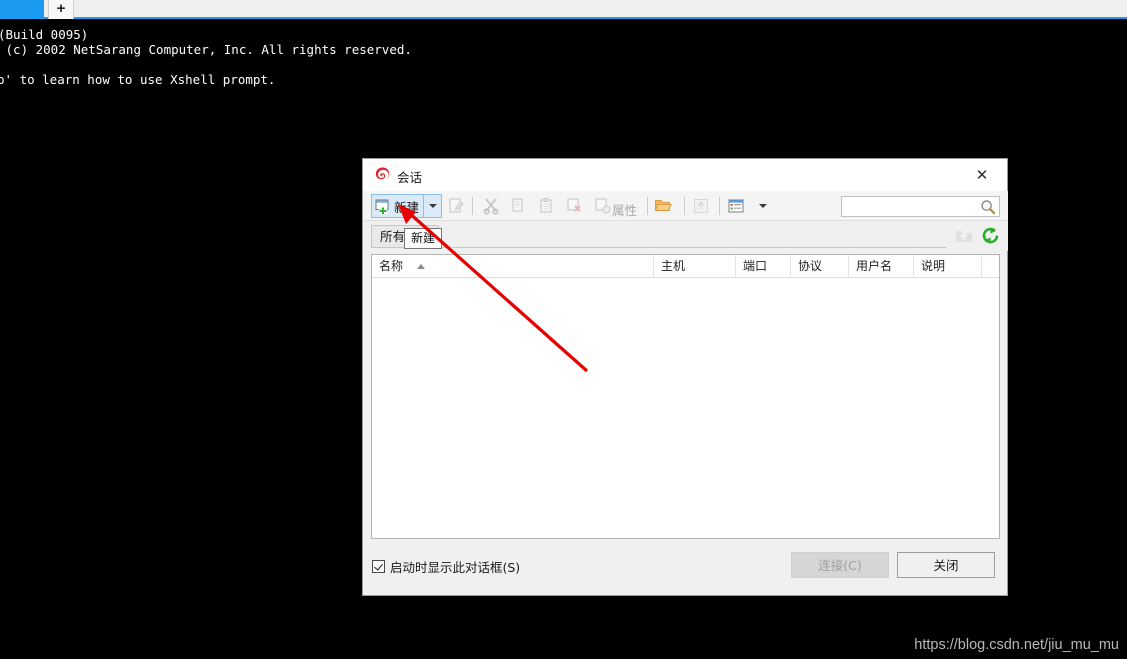 The image size is (1127, 659). I want to click on column-header-name: 名称, so click(513, 266).